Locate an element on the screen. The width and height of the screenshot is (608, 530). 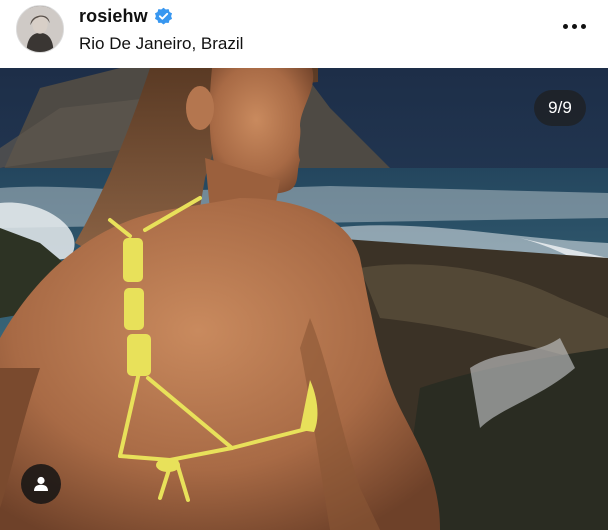
verified-icon is located at coordinates (163, 16).